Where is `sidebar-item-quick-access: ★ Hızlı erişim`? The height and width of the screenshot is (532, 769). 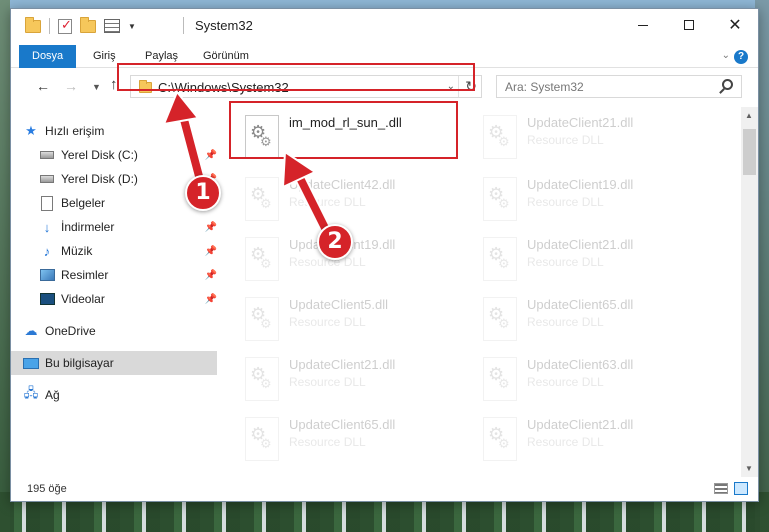
sidebar-item-quick-access: ★ Hızlı erişim is located at coordinates (114, 131).